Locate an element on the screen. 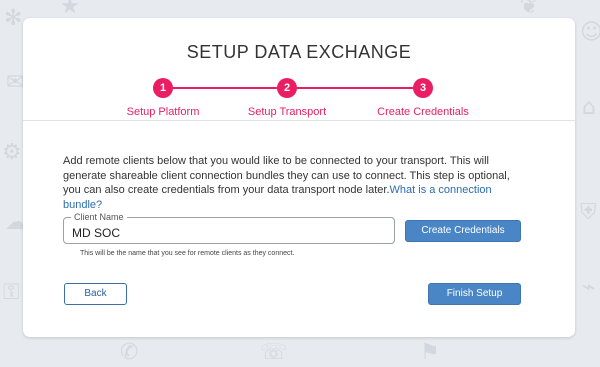 The width and height of the screenshot is (600, 367). step-setup-transport: 2 Setup Transport is located at coordinates (287, 98).